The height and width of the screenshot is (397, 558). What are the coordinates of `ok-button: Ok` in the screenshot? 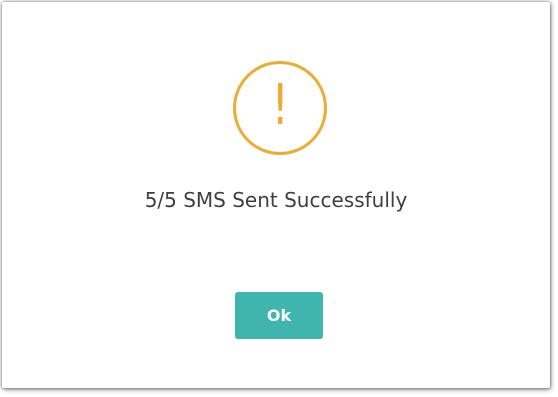 It's located at (279, 315).